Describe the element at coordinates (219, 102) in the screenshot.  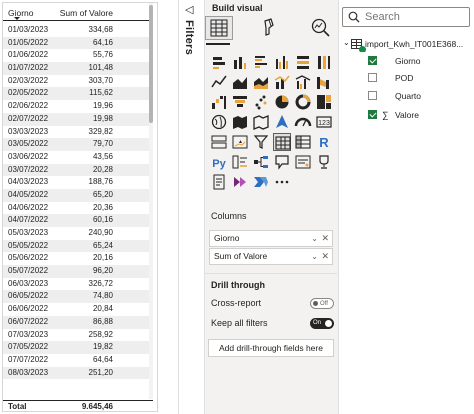
I see `waterfall-icon` at that location.